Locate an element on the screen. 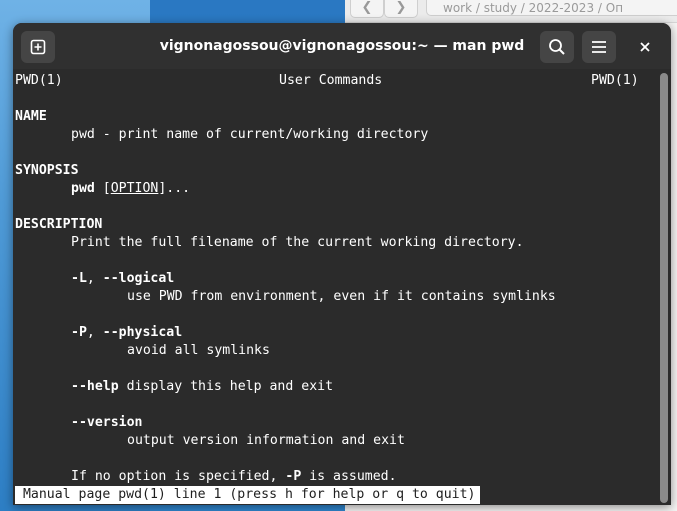  option-L-long: --logical is located at coordinates (138, 278).